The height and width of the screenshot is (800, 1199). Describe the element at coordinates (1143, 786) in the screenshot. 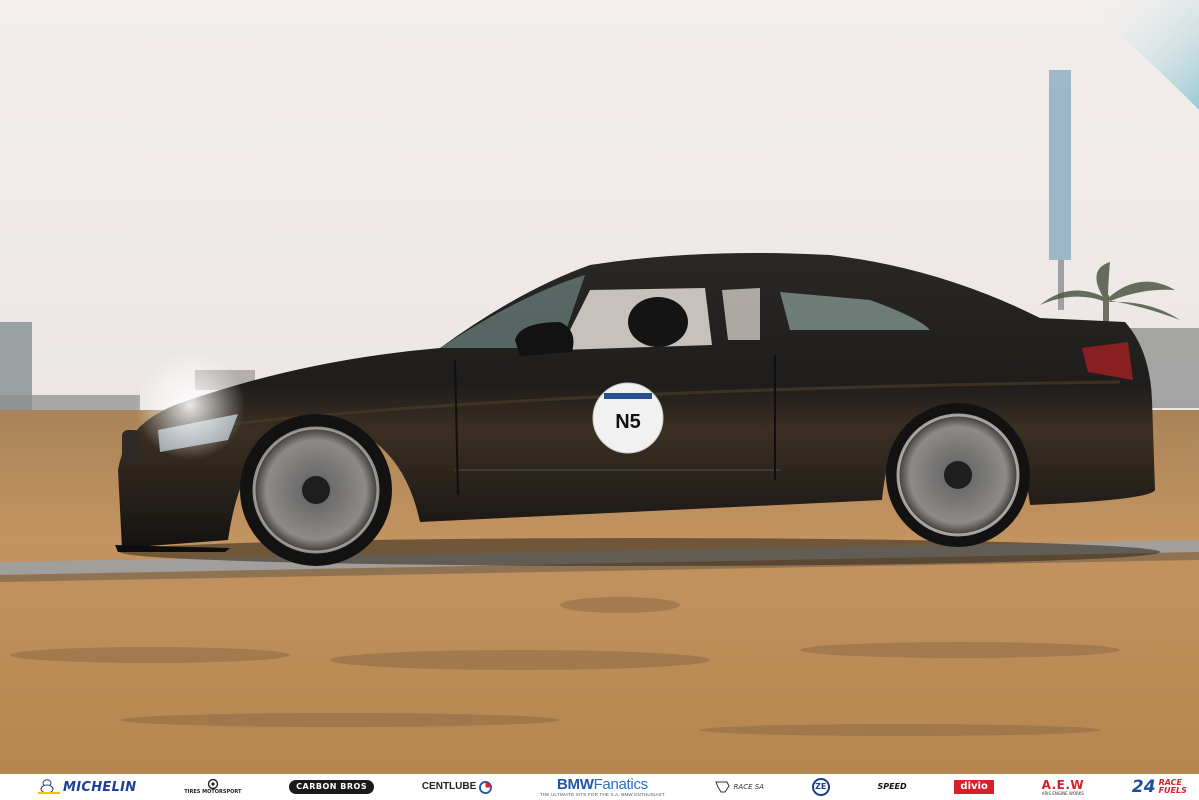

I see `race-fuels-number: 24` at that location.